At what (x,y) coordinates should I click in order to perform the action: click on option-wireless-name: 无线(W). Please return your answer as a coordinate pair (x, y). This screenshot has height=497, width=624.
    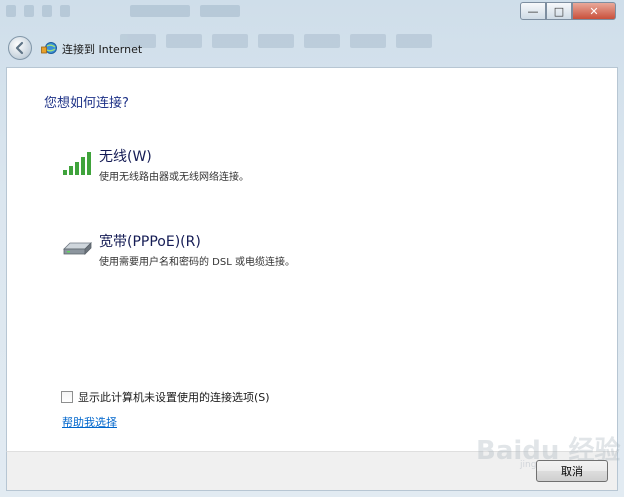
    Looking at the image, I should click on (125, 157).